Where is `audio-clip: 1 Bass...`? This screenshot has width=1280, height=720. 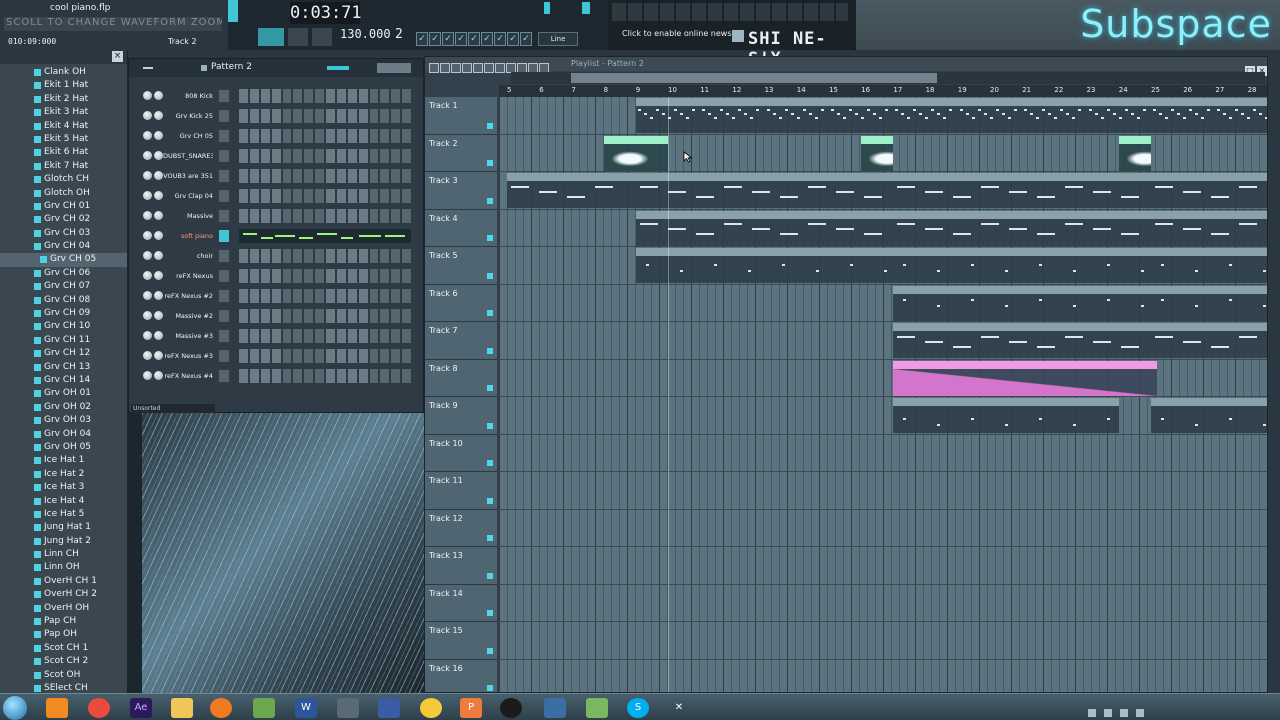
audio-clip: 1 Bass... is located at coordinates (1134, 153).